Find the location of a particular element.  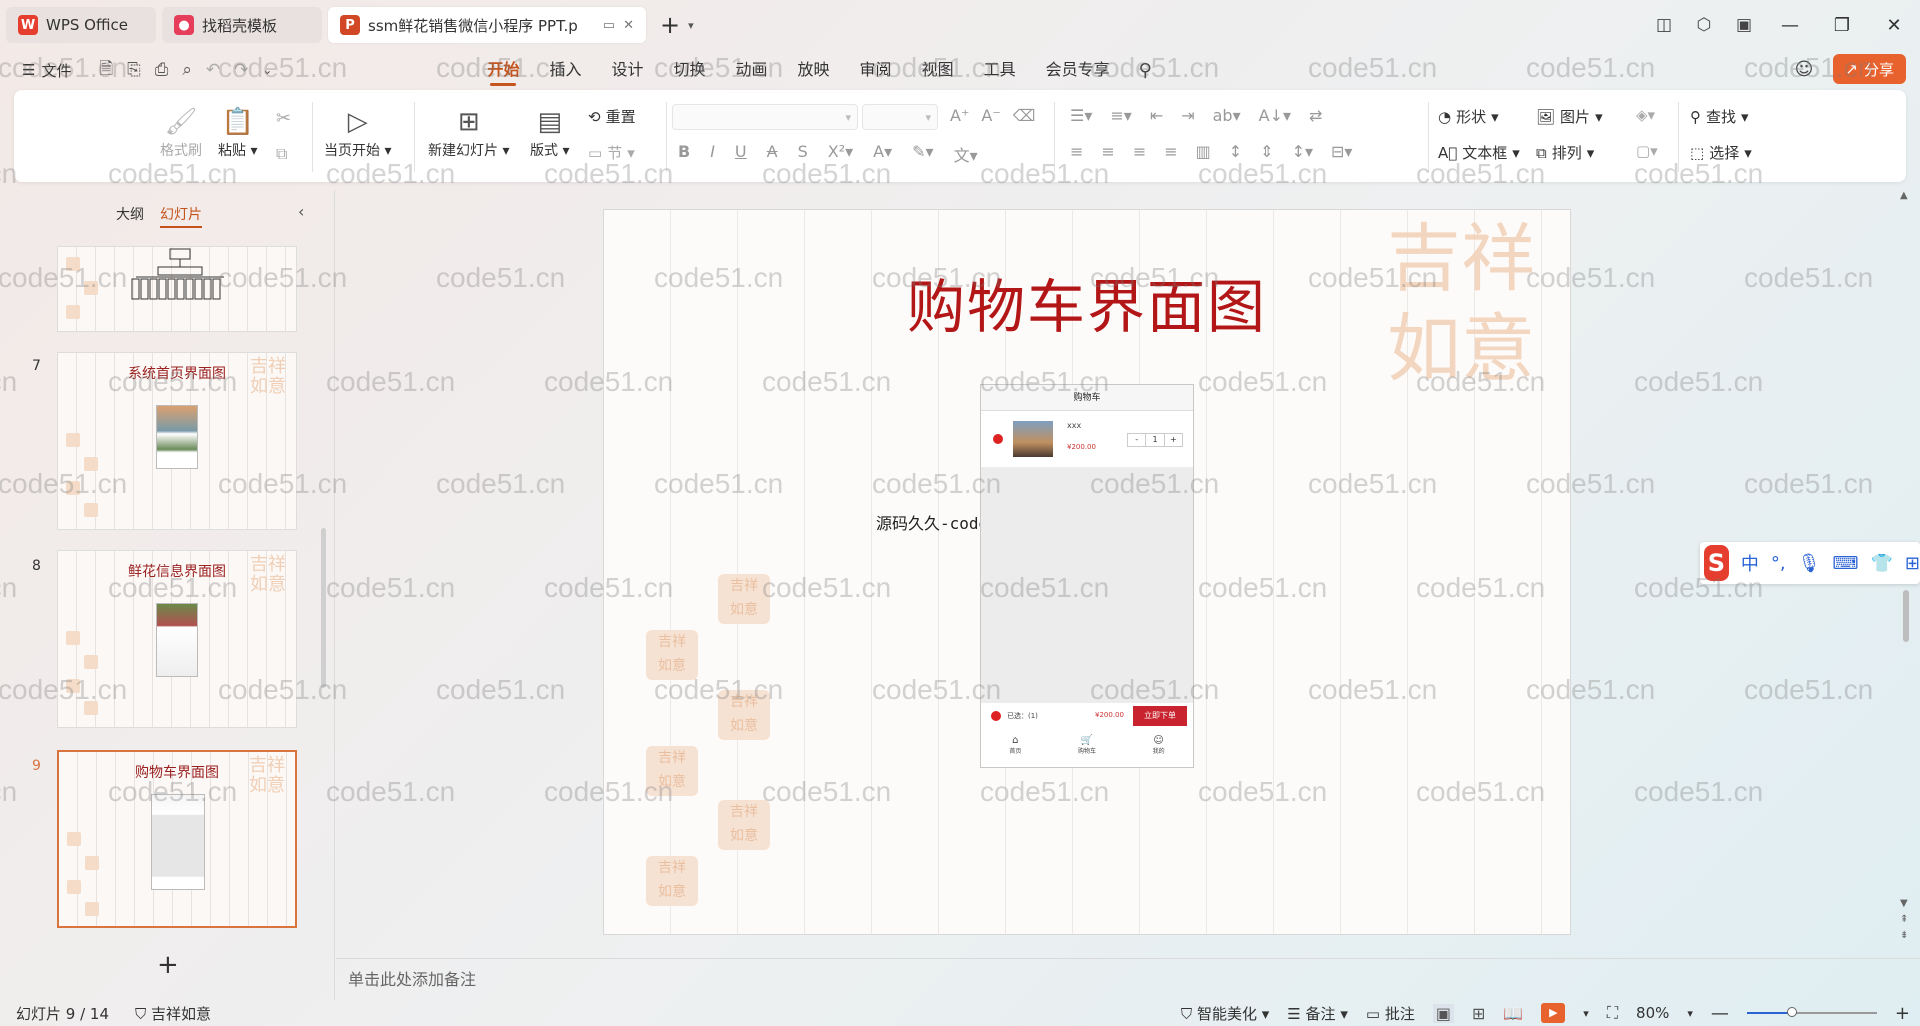

slide-thumbnail-7: 系统首页界面图 吉祥 如意 is located at coordinates (177, 441).